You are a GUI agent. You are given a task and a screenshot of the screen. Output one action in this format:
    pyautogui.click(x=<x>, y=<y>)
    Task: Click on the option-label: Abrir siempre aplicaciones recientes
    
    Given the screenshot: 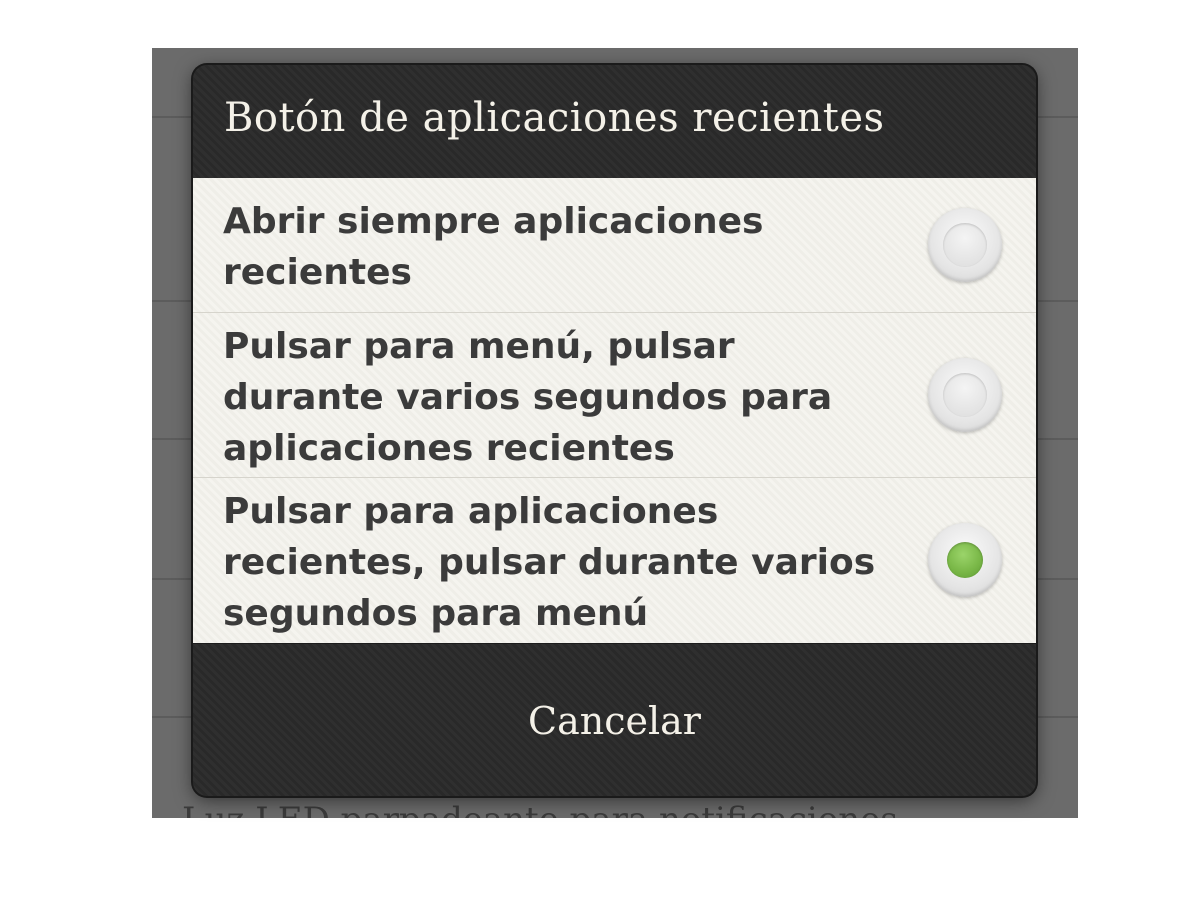 What is the action you would take?
    pyautogui.click(x=493, y=247)
    